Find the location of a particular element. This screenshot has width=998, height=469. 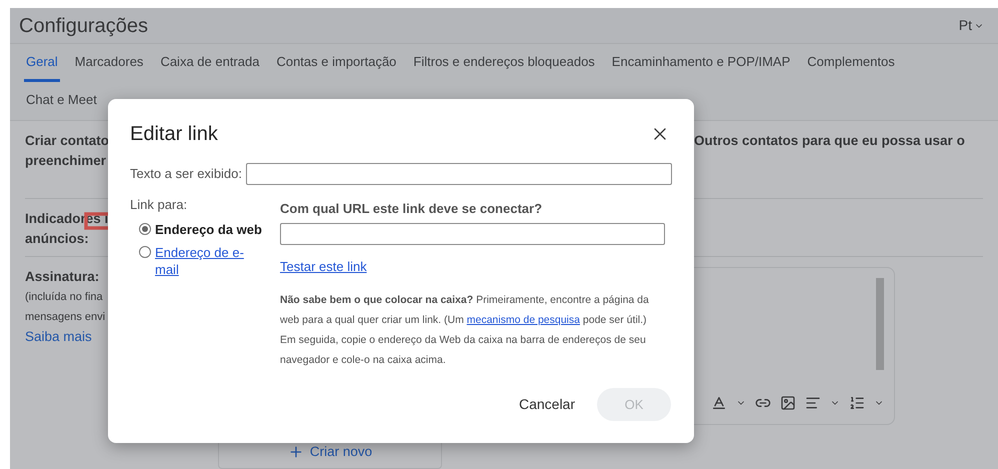

setting-label: anúncios: is located at coordinates (57, 239).